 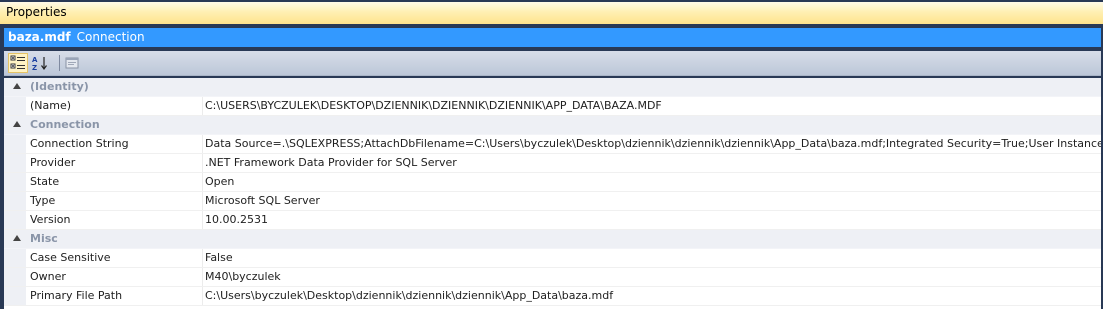 What do you see at coordinates (114, 220) in the screenshot?
I see `property-name: Version` at bounding box center [114, 220].